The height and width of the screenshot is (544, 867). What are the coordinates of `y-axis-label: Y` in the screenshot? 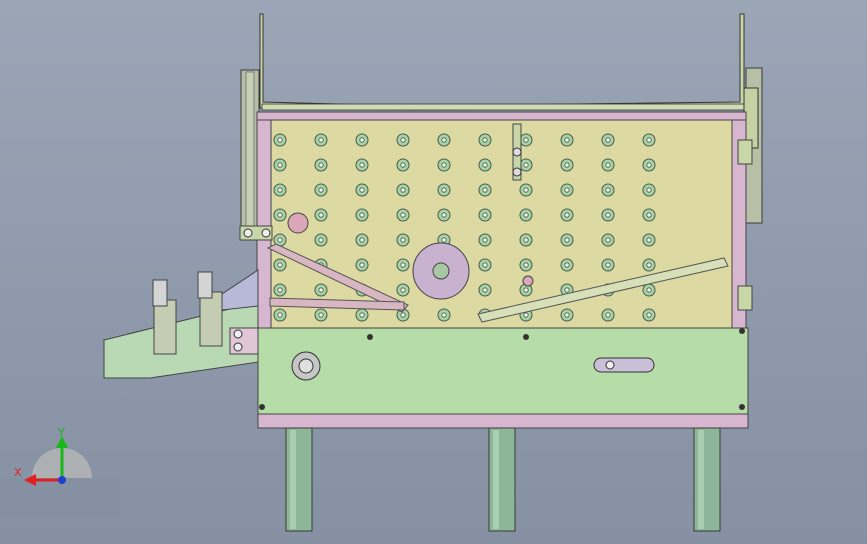 It's located at (61, 432).